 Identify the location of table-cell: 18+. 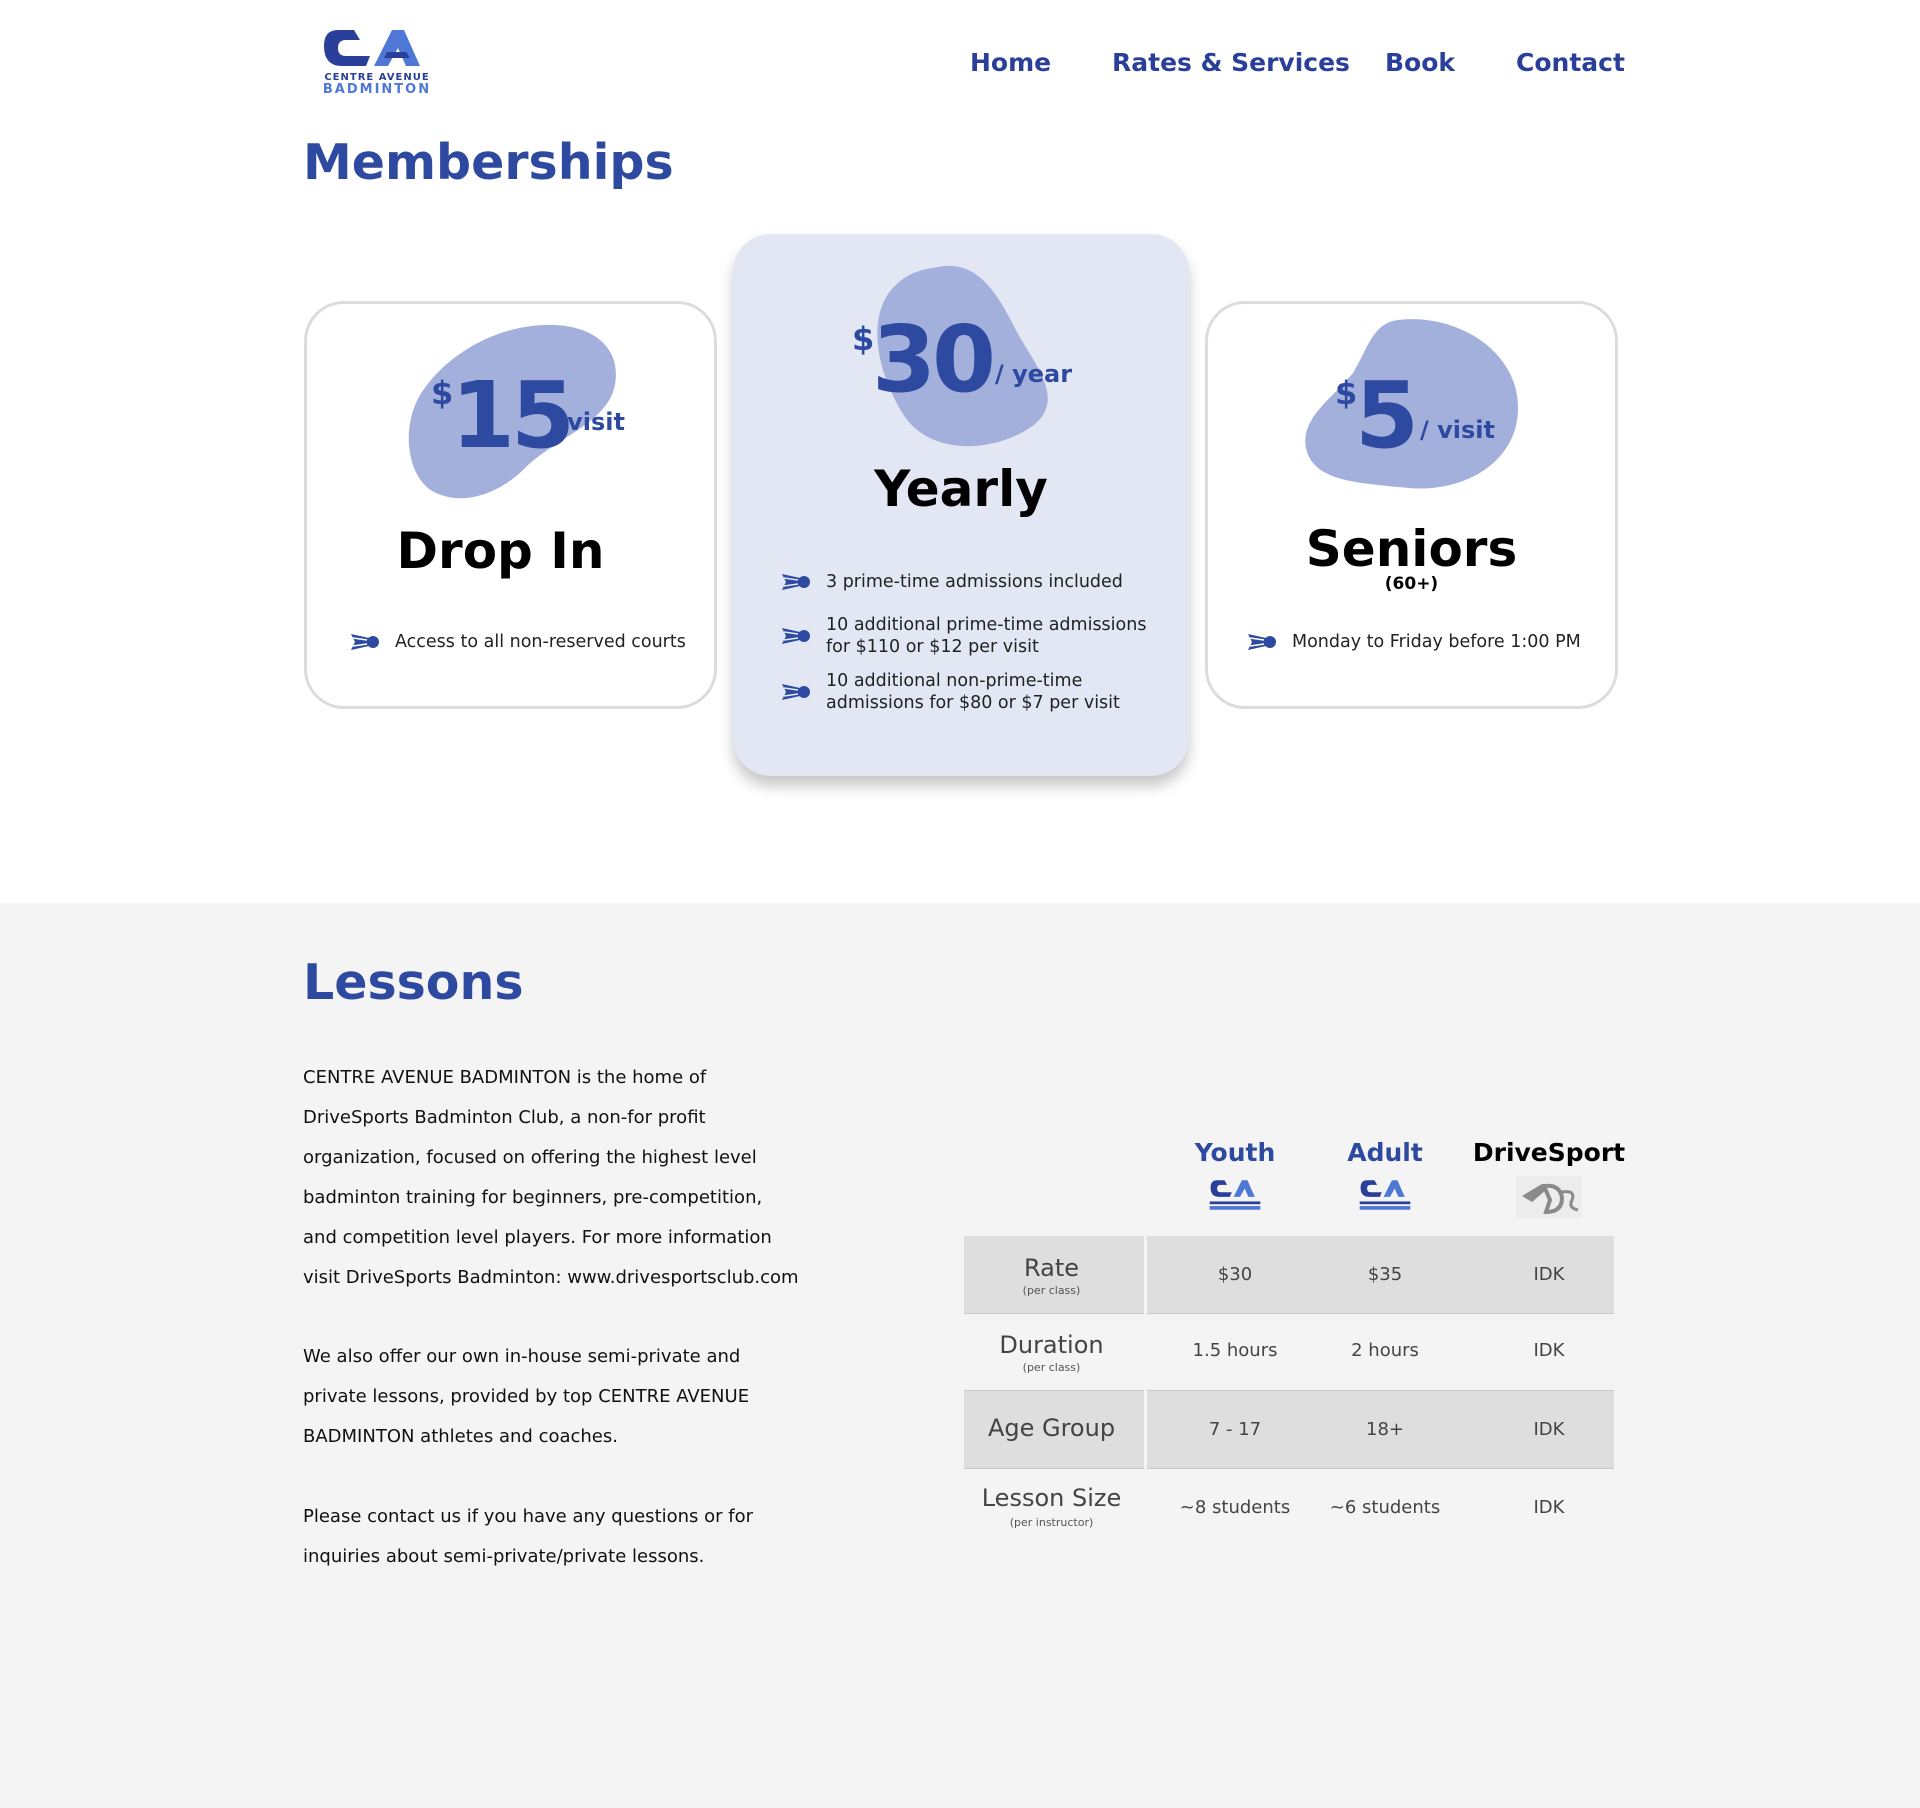
(1385, 1429).